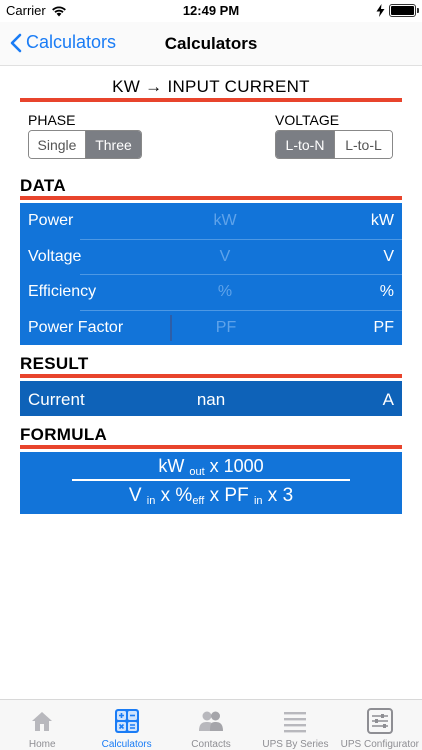 The height and width of the screenshot is (750, 422). What do you see at coordinates (211, 744) in the screenshot?
I see `tab-contacts-label: Contacts` at bounding box center [211, 744].